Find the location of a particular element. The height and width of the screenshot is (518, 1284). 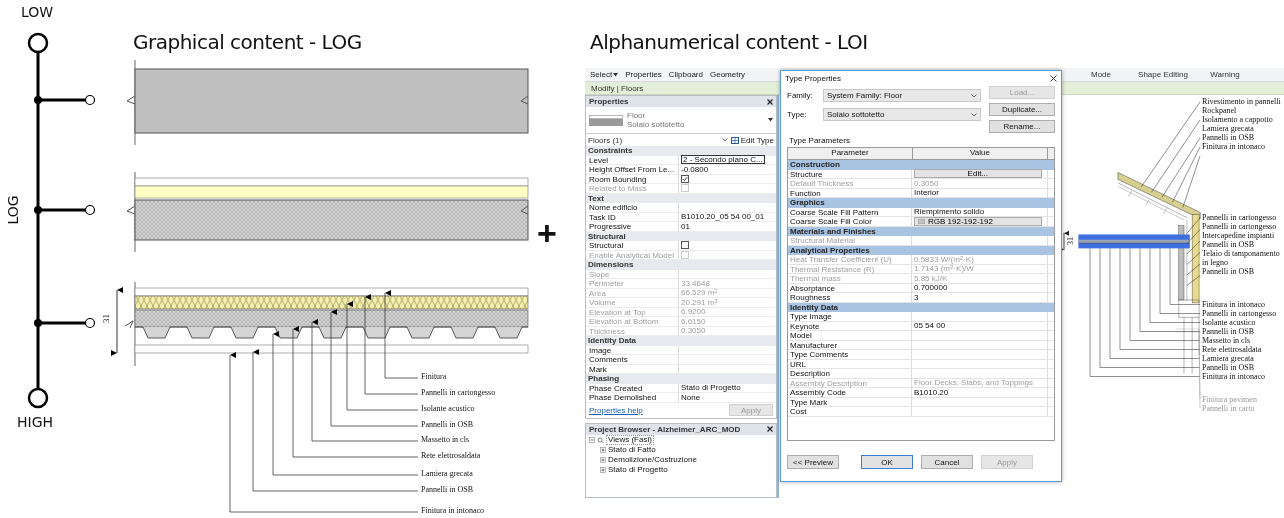

group-header: Dimensions is located at coordinates (681, 265).